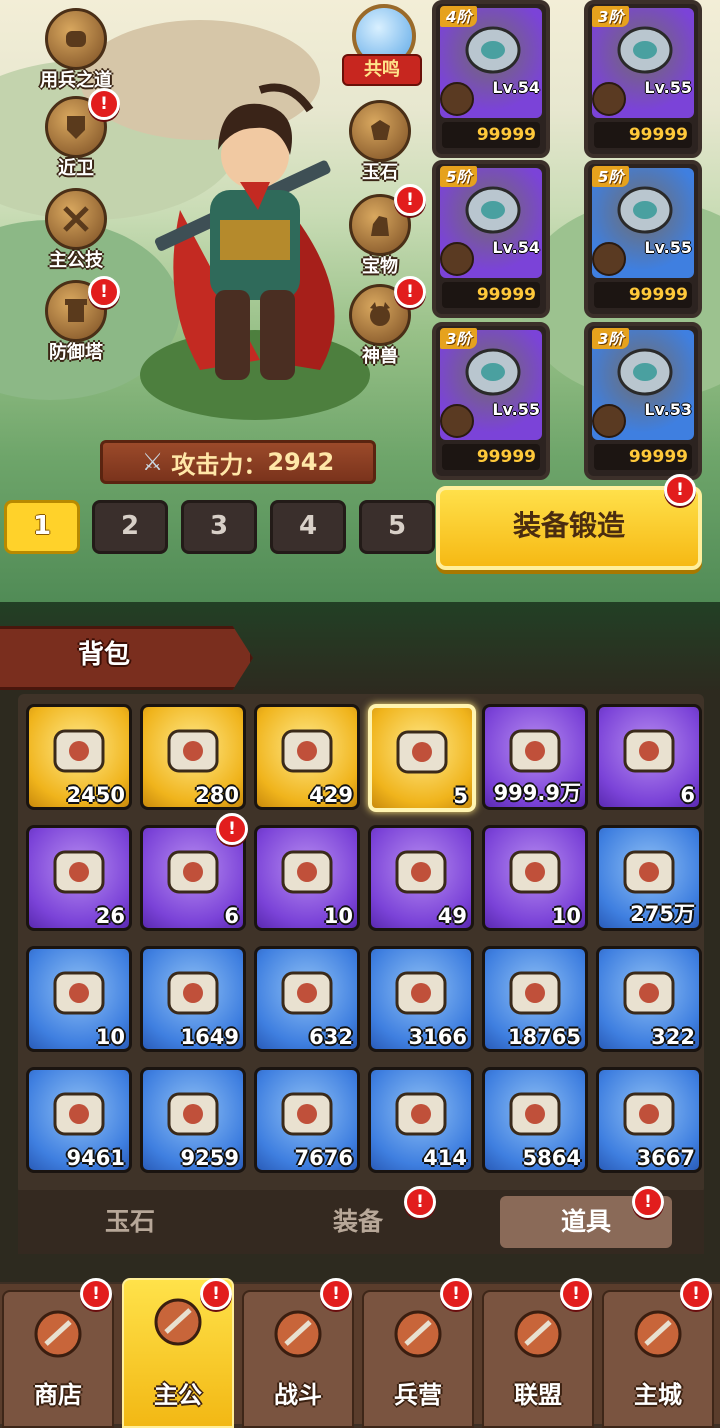  Describe the element at coordinates (649, 993) in the screenshot. I see `scroll-horse-icon` at that location.